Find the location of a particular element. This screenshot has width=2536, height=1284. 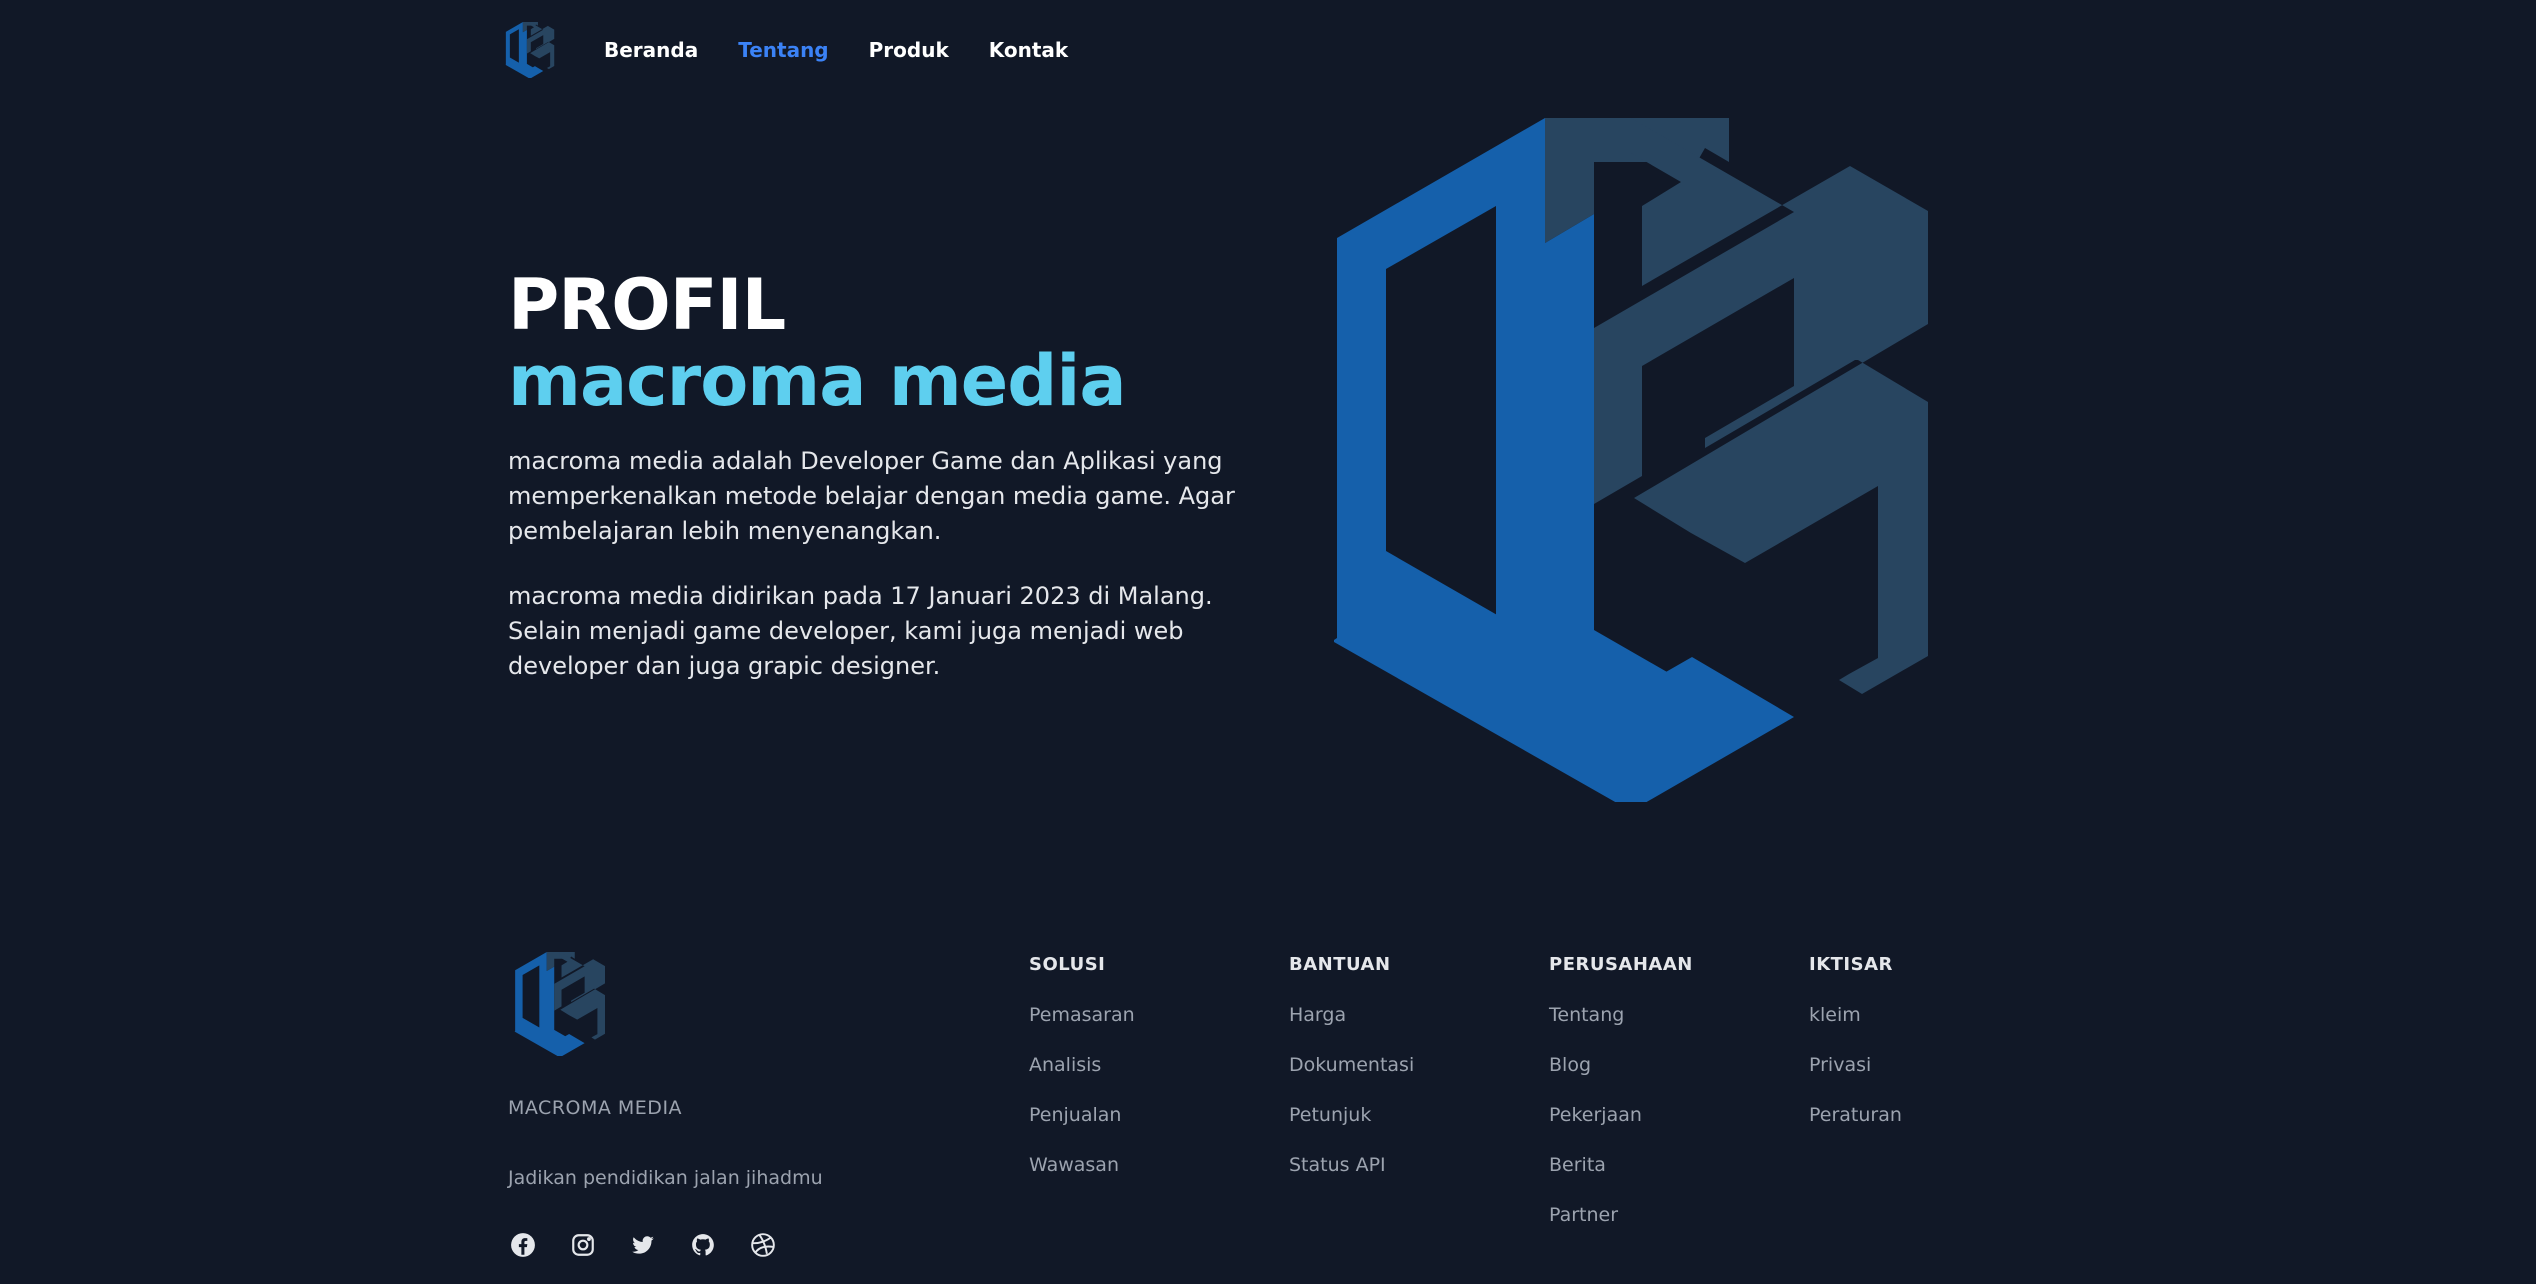

footer-link-pemasaran: Pemasaran is located at coordinates (1082, 1029).